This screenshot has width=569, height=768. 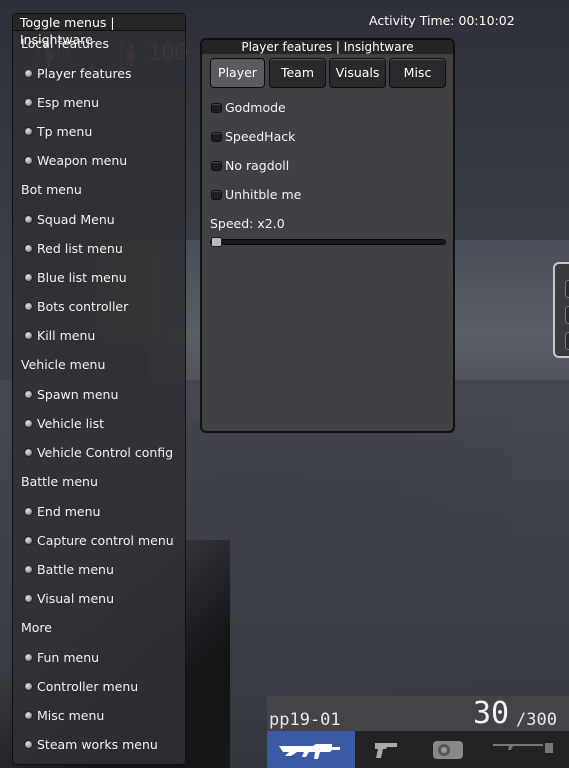 What do you see at coordinates (486, 20) in the screenshot?
I see `activity-time-value: 00:10:02` at bounding box center [486, 20].